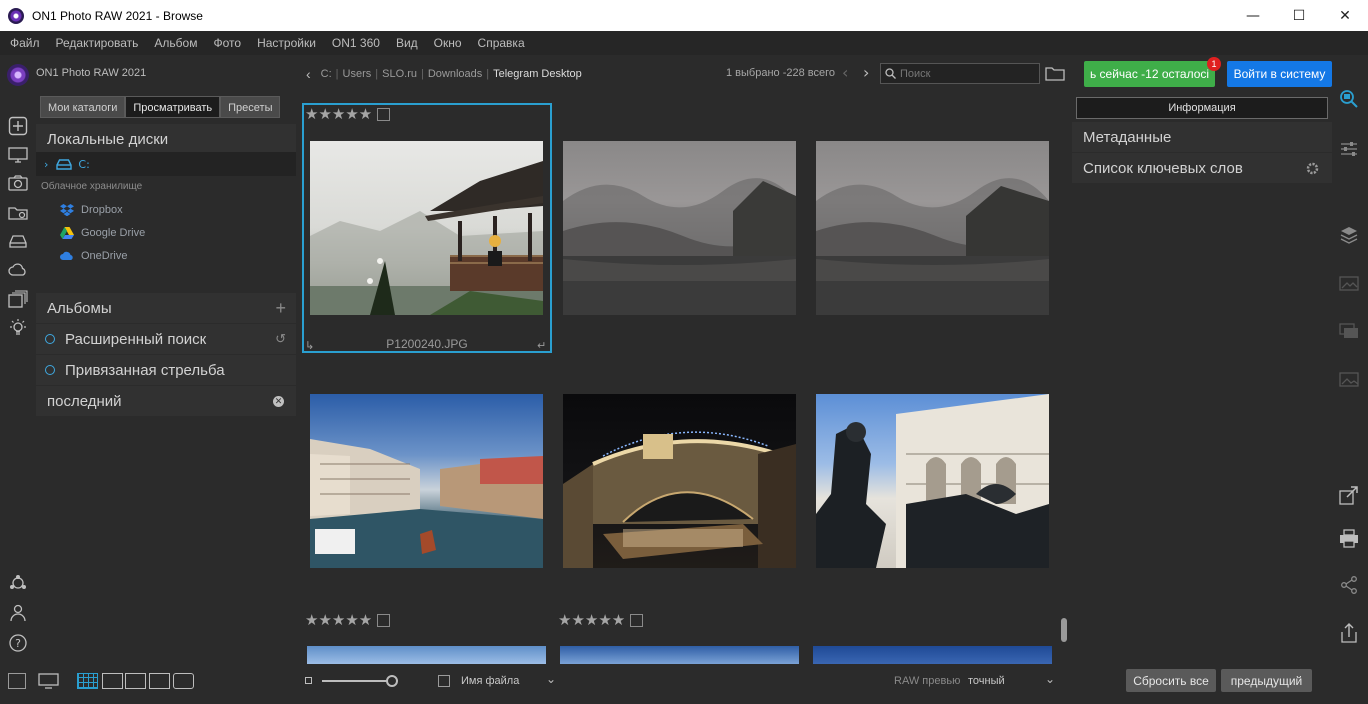 The width and height of the screenshot is (1368, 704). I want to click on reset-search-icon: ↺, so click(280, 339).